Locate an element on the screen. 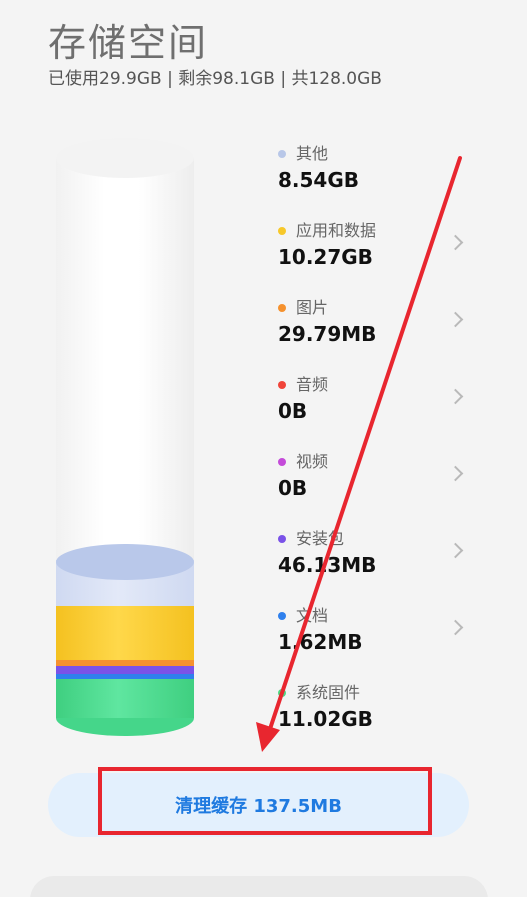  category-label: 其他 is located at coordinates (312, 153).